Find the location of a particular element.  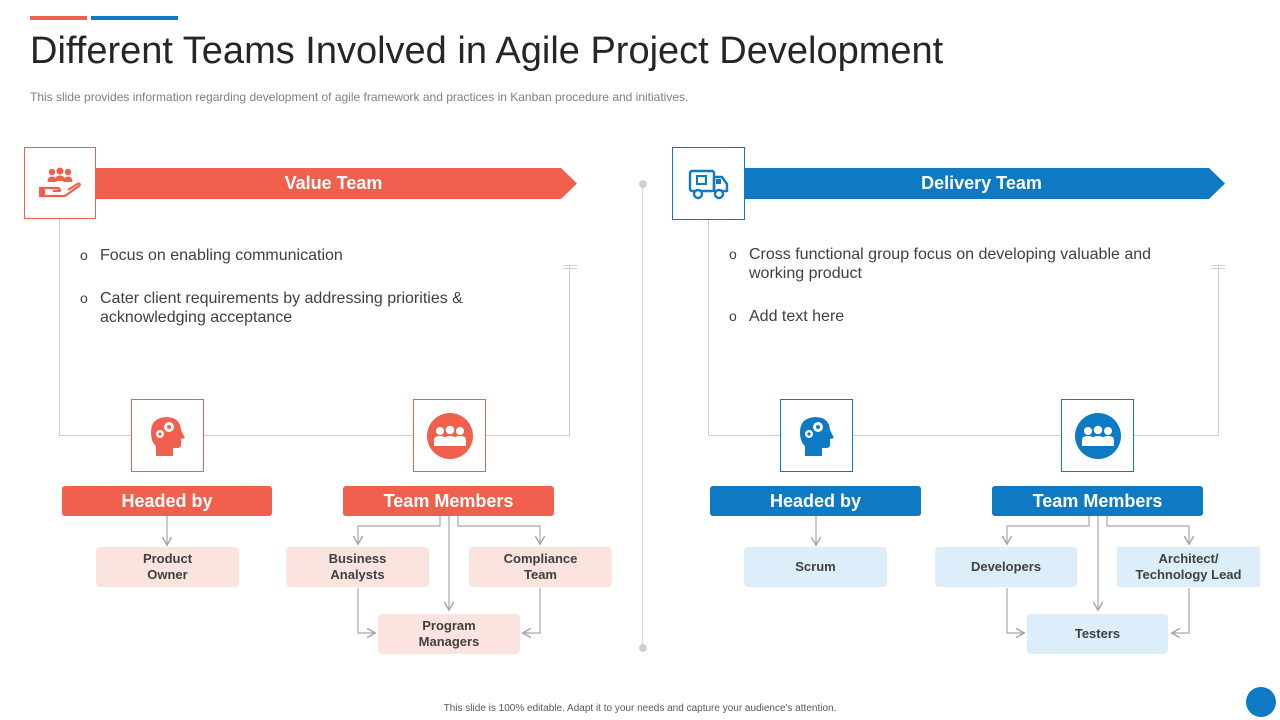

corner-dot is located at coordinates (1261, 702).